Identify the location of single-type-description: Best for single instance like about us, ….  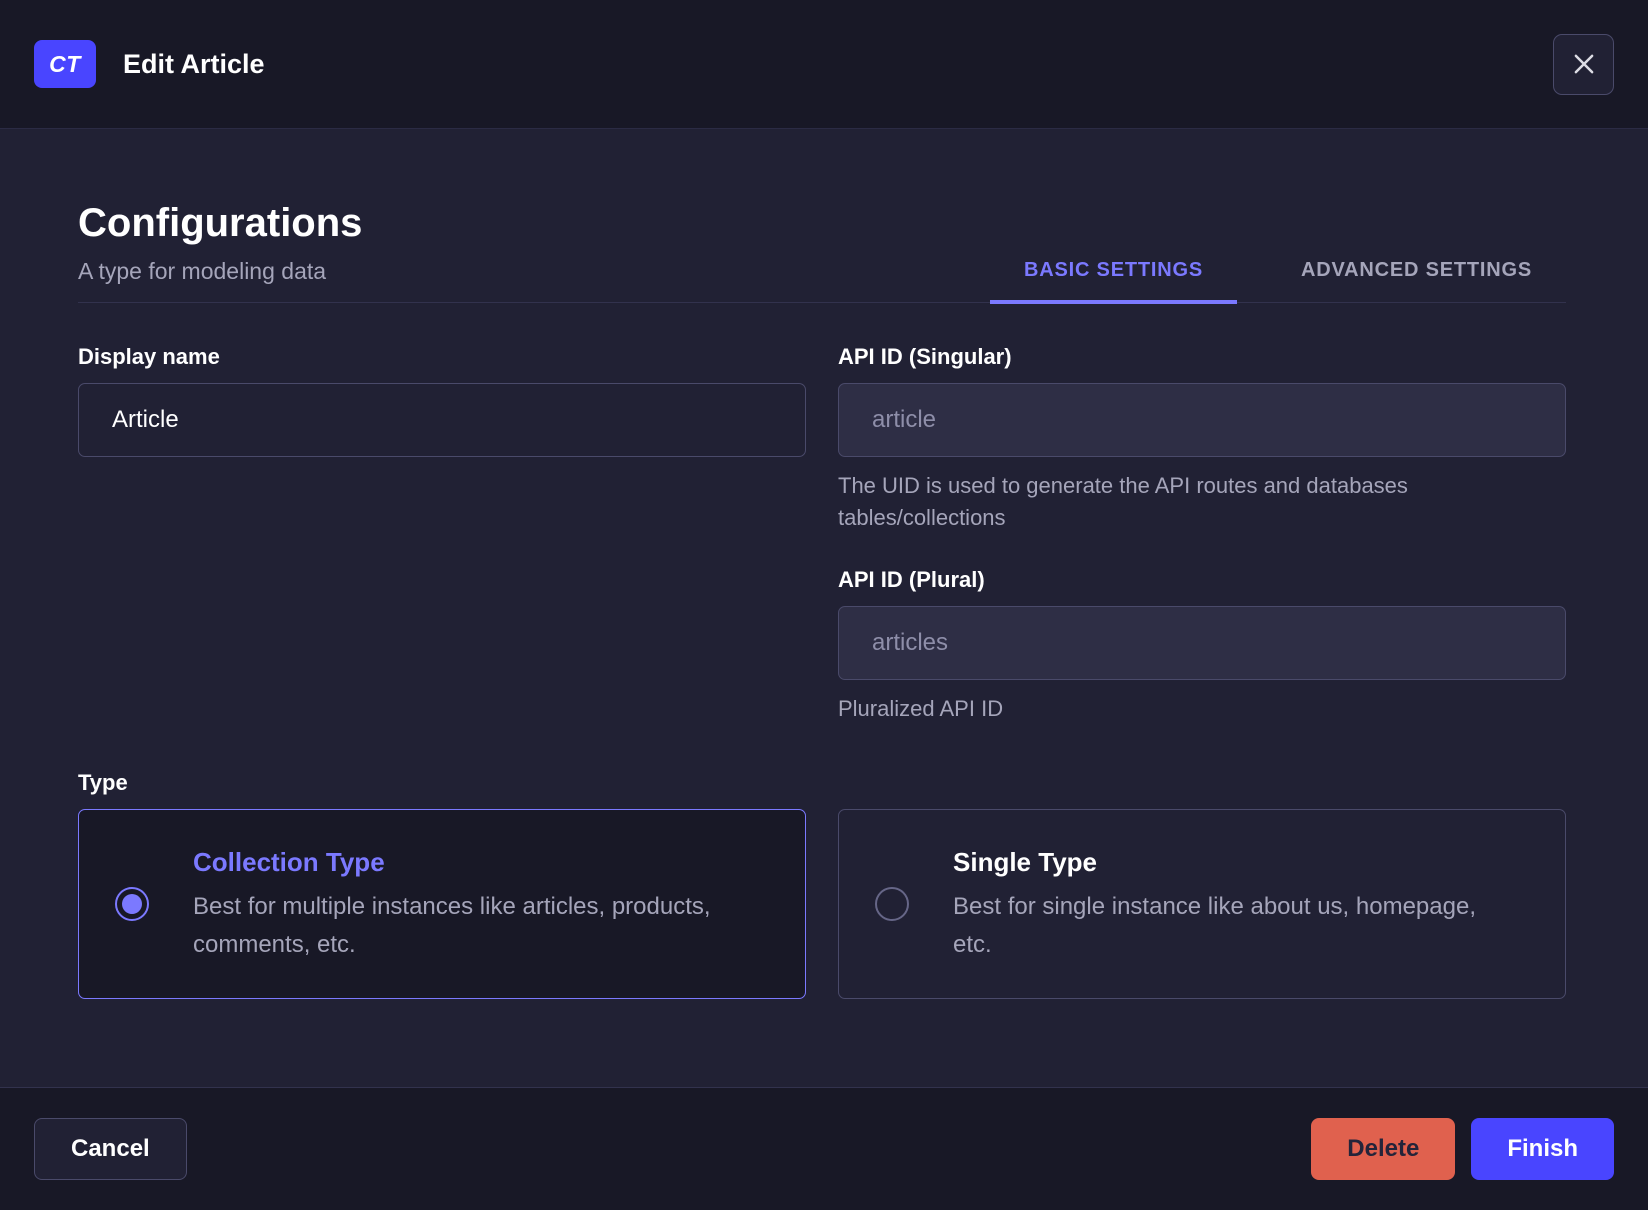
(1214, 925).